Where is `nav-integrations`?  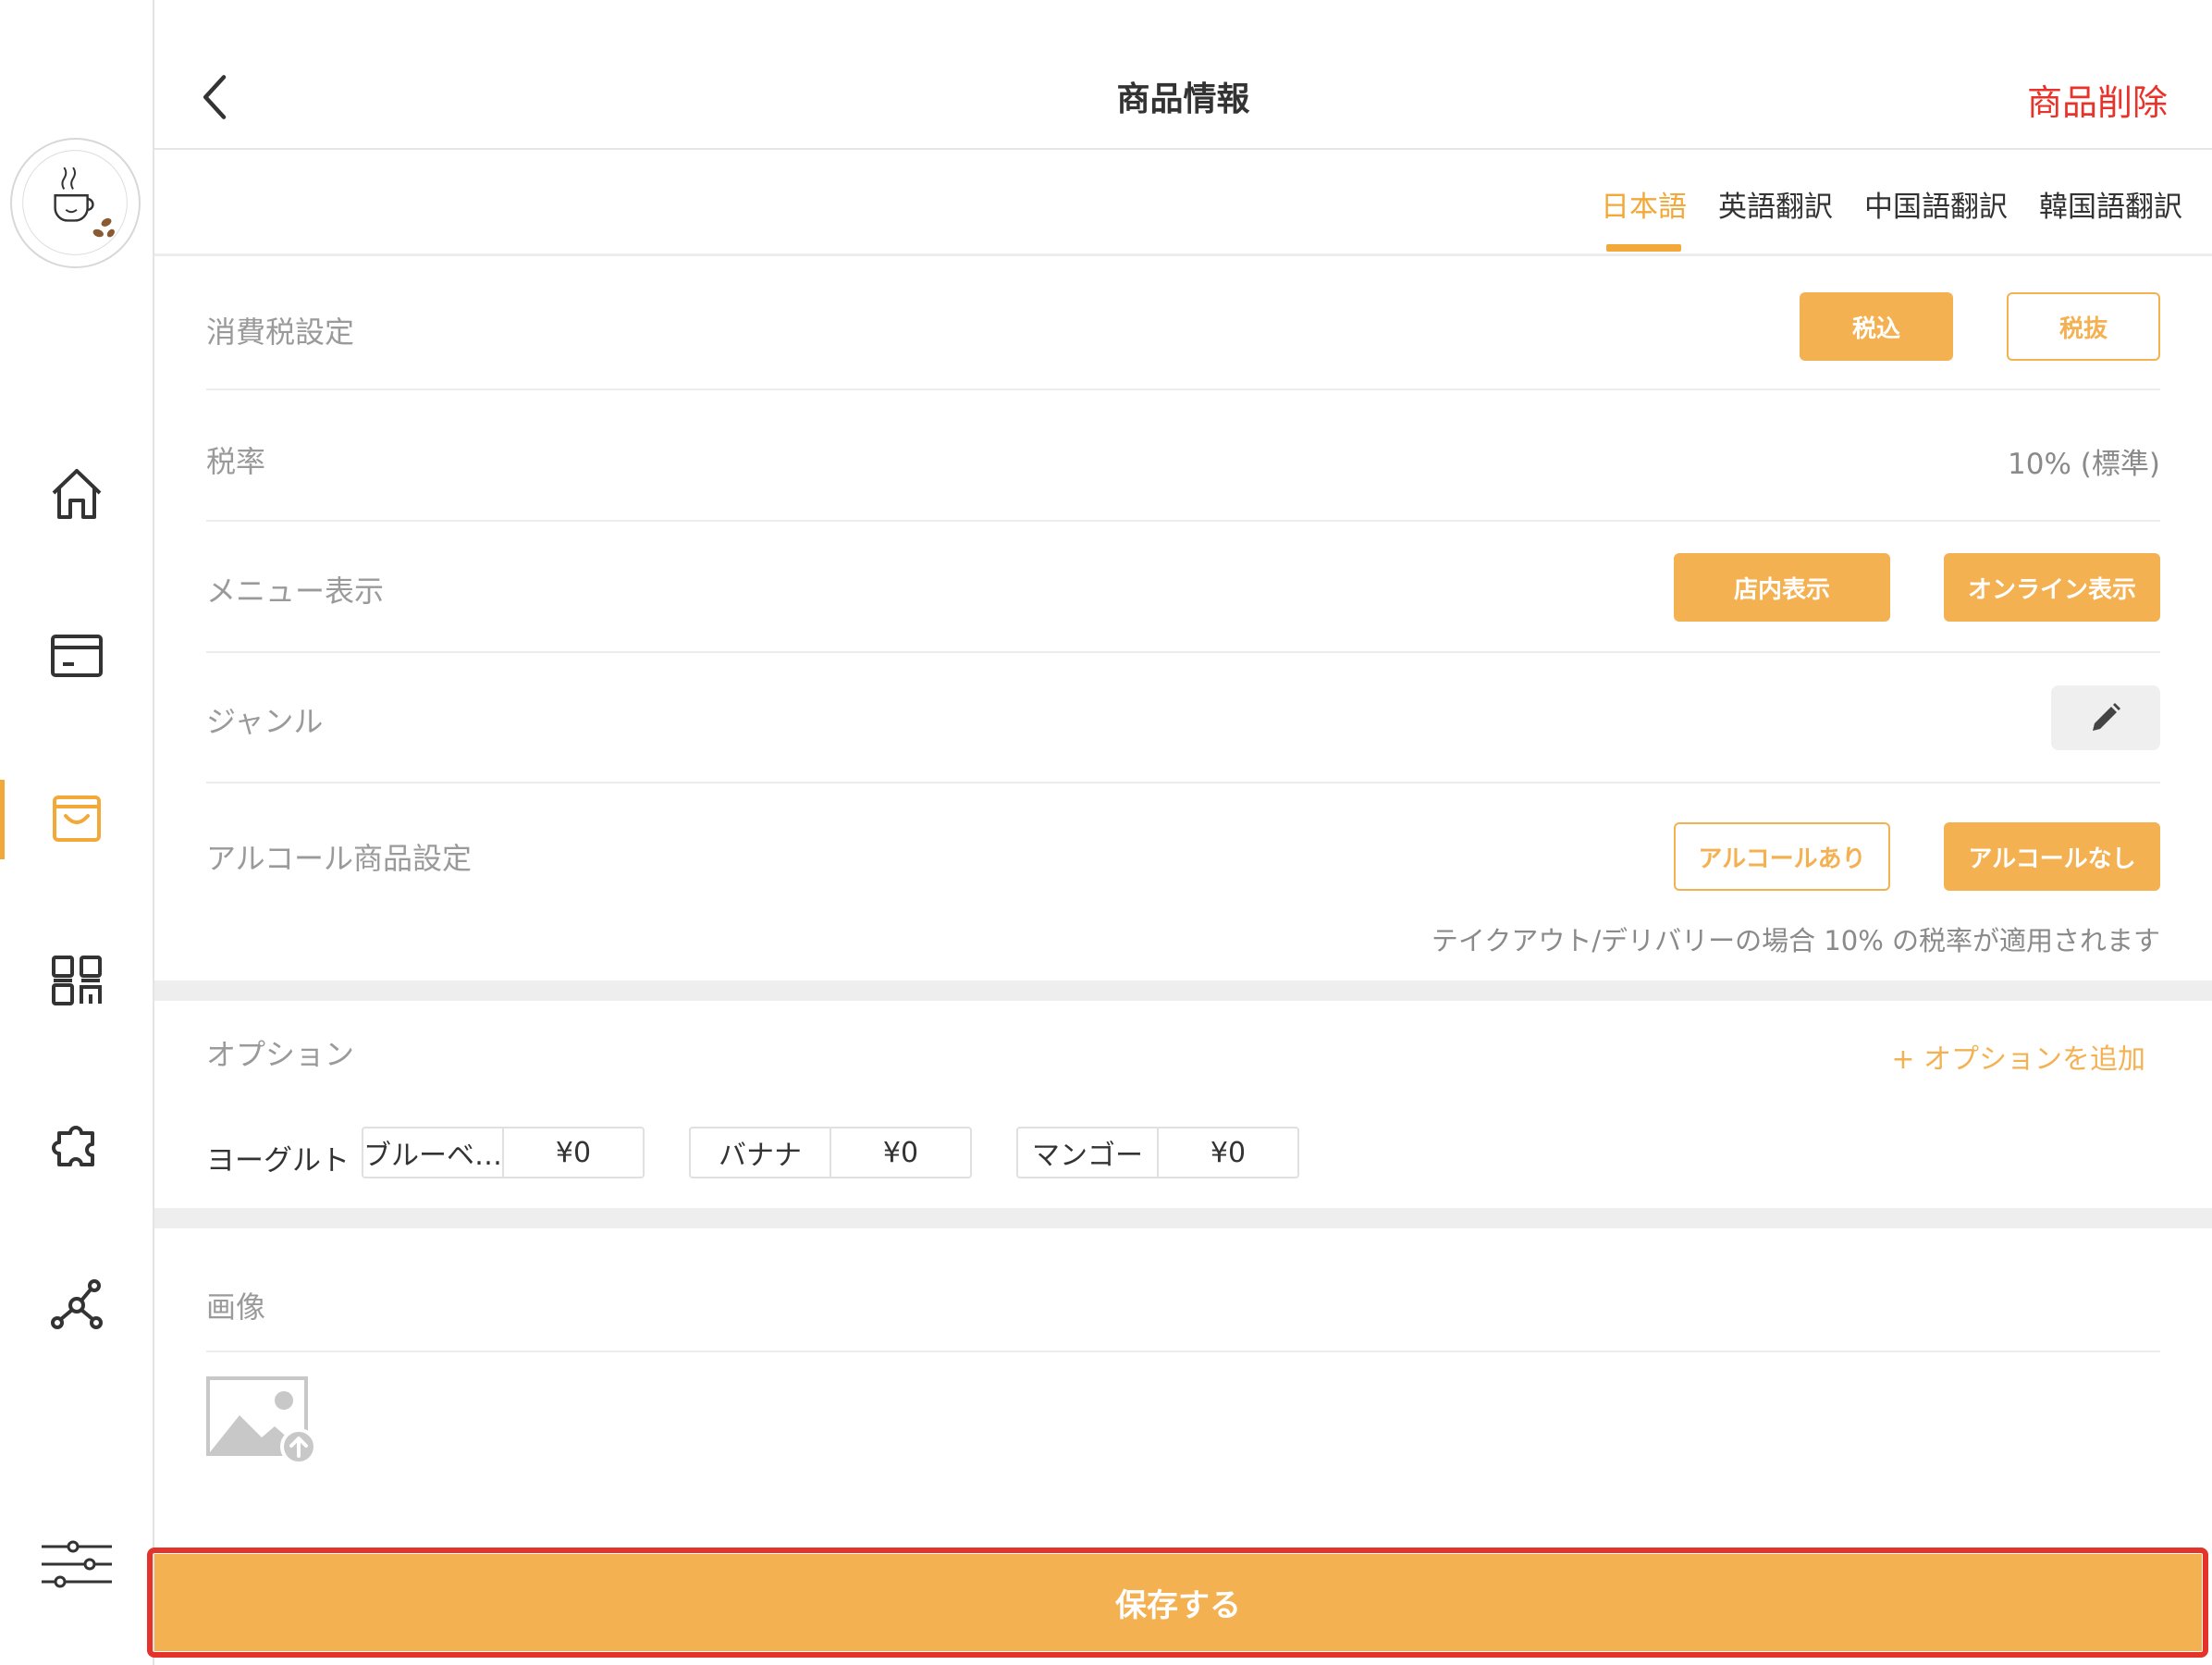
nav-integrations is located at coordinates (76, 1306).